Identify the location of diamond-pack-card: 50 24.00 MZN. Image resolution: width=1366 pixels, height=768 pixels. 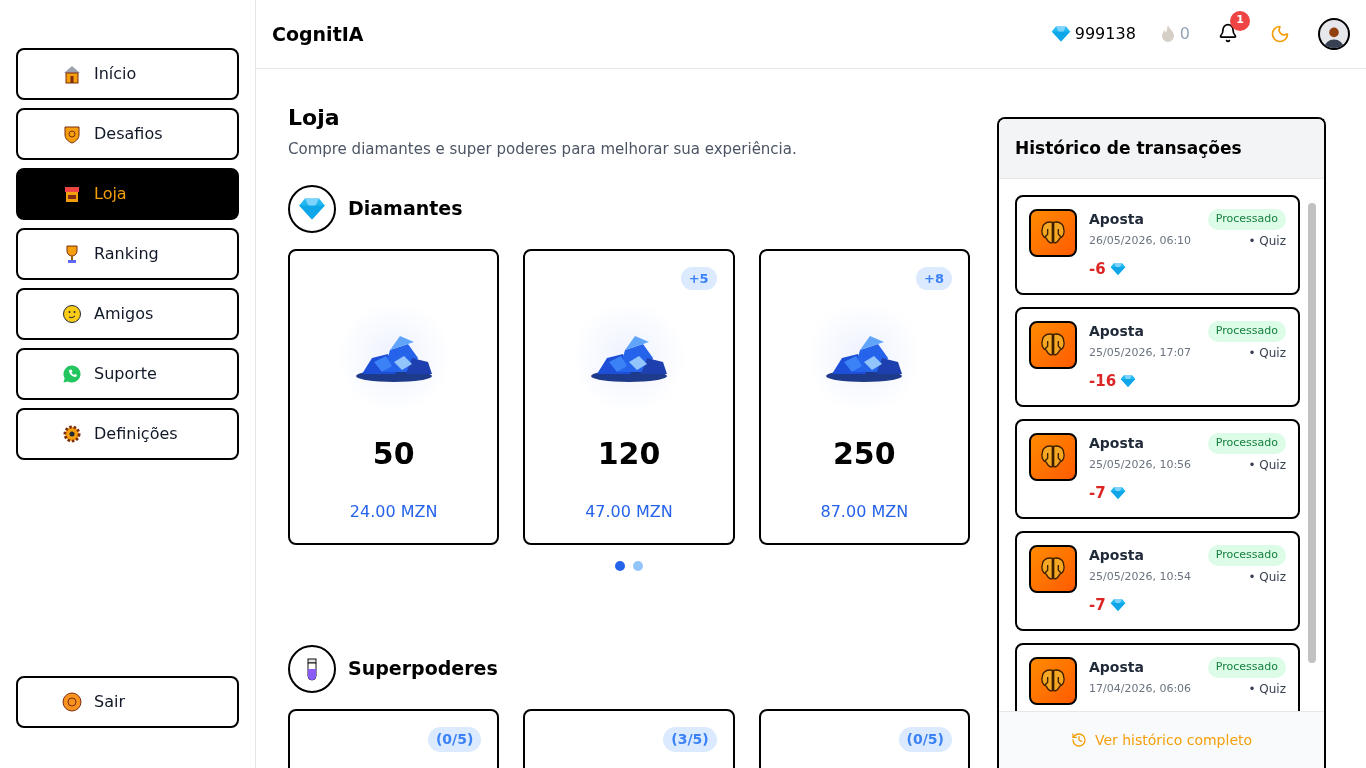
(394, 396).